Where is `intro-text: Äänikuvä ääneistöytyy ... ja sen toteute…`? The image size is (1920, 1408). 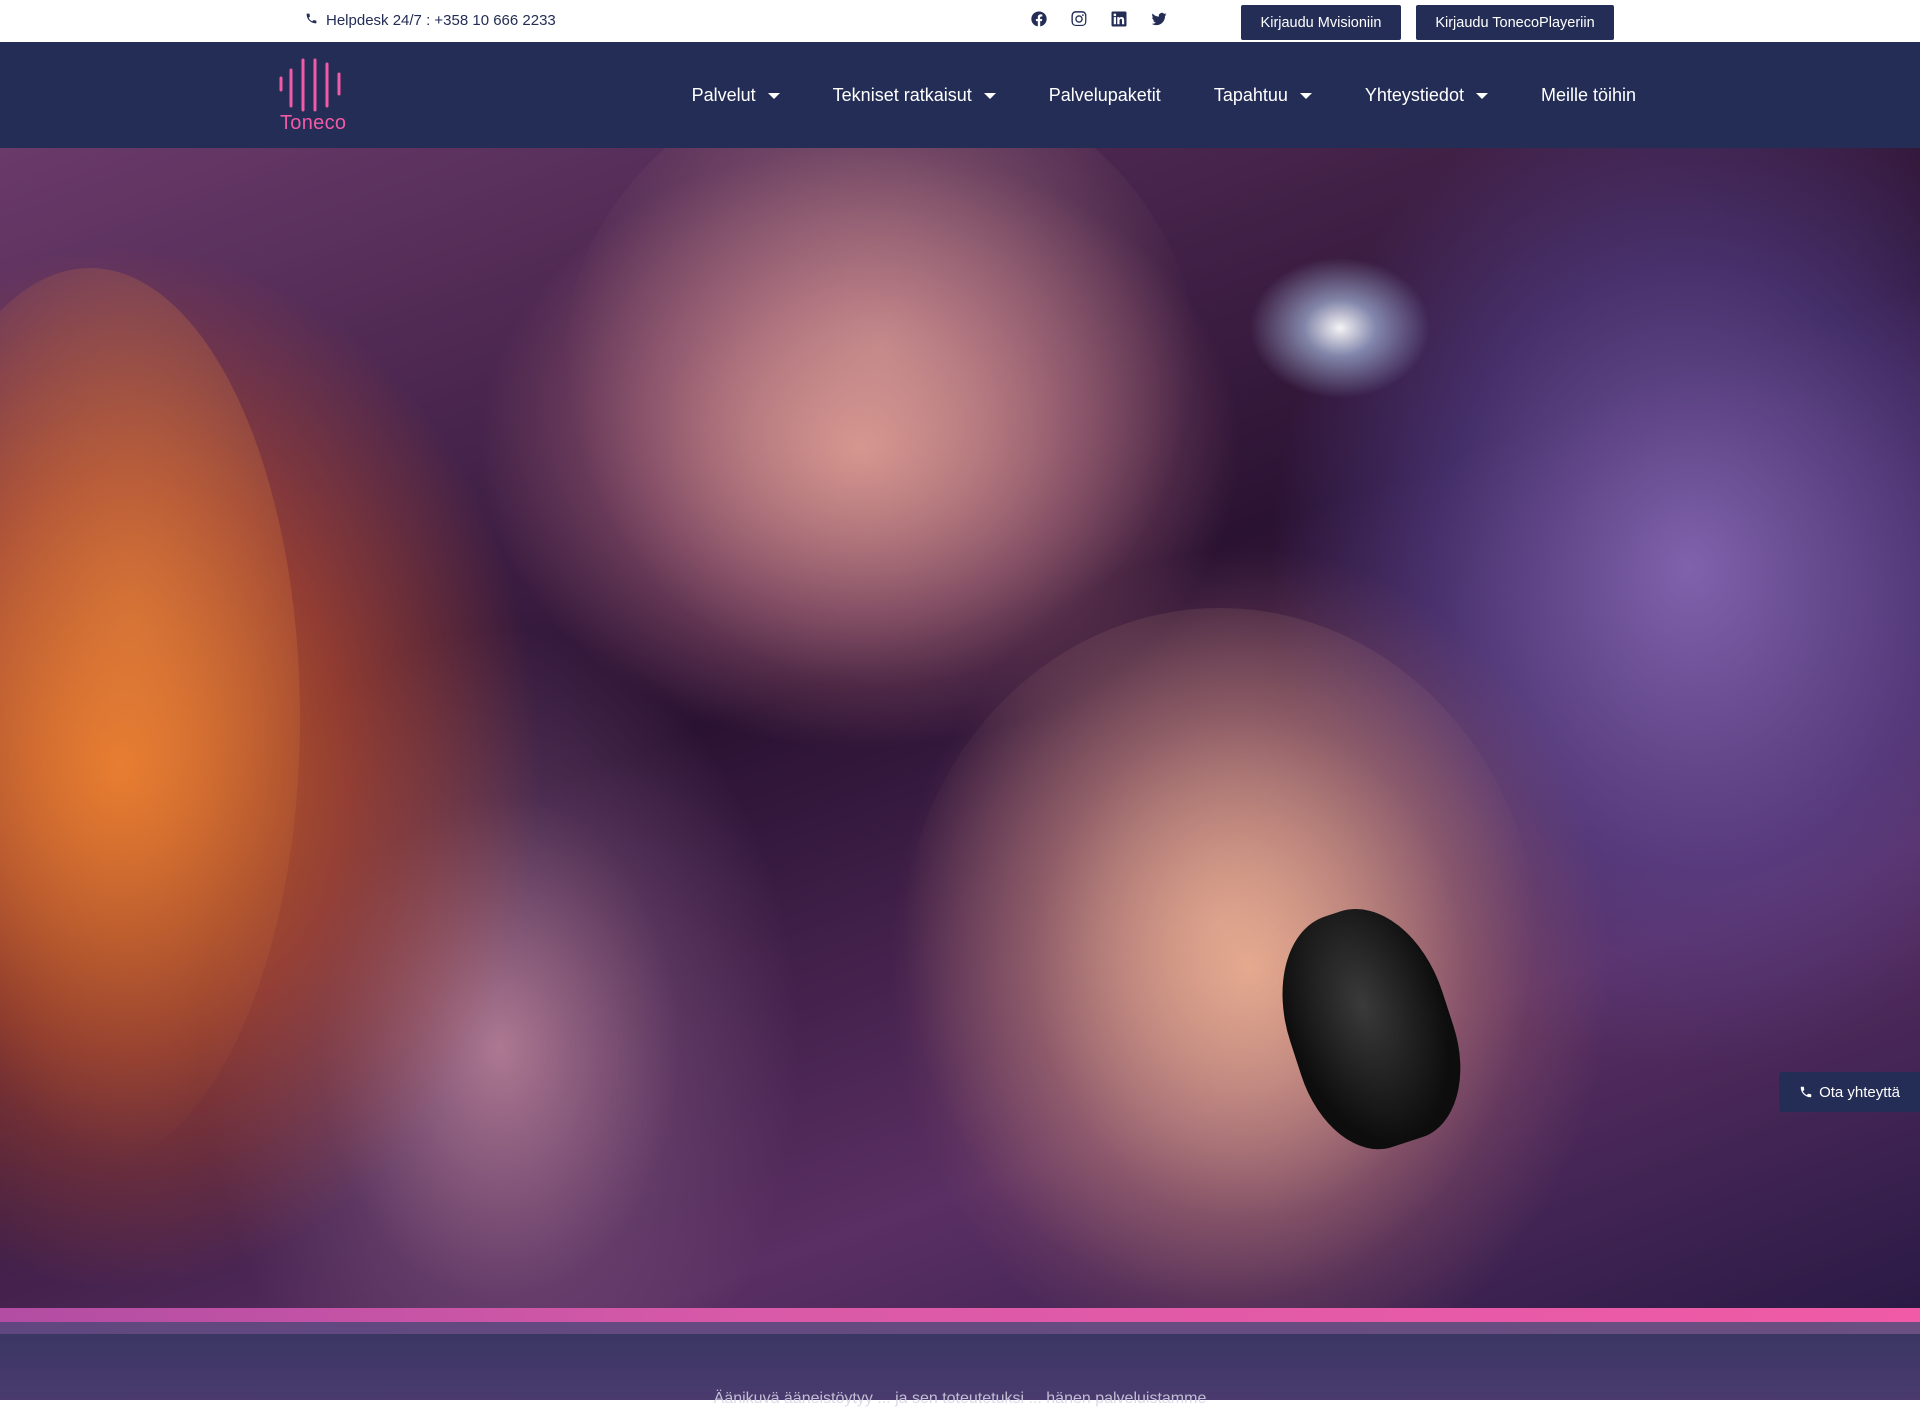
intro-text: Äänikuvä ääneistöytyy ... ja sen toteute… is located at coordinates (960, 1398).